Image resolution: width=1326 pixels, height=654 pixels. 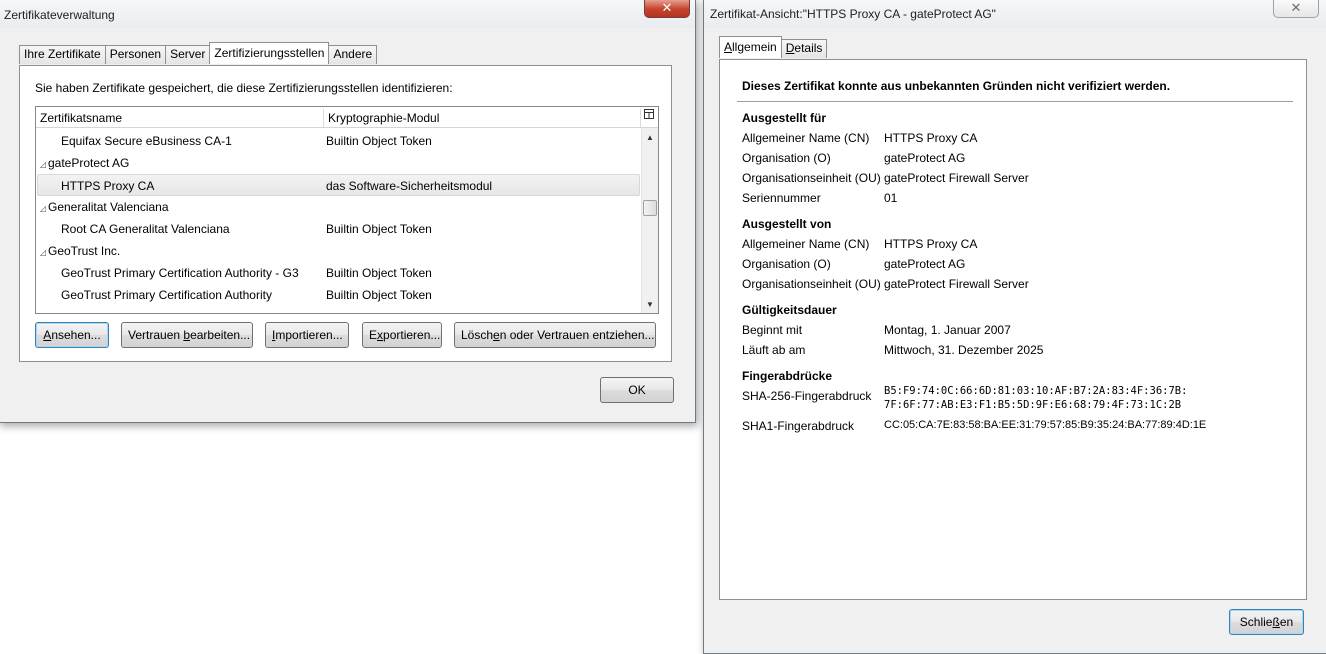 I want to click on tab-people: Personen, so click(x=135, y=54).